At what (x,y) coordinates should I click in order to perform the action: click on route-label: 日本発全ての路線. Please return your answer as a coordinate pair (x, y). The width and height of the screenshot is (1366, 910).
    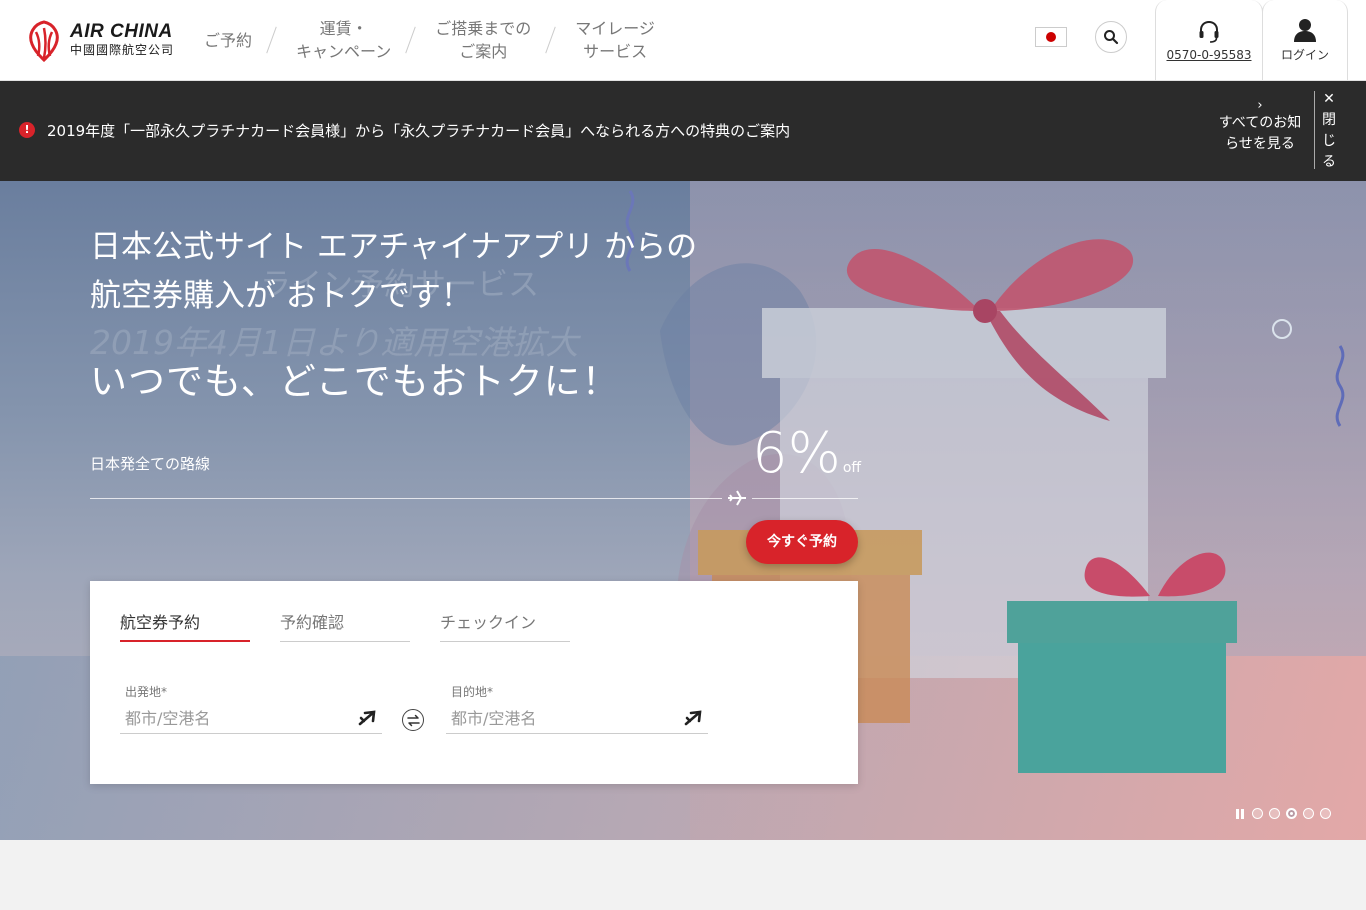
    Looking at the image, I should click on (150, 464).